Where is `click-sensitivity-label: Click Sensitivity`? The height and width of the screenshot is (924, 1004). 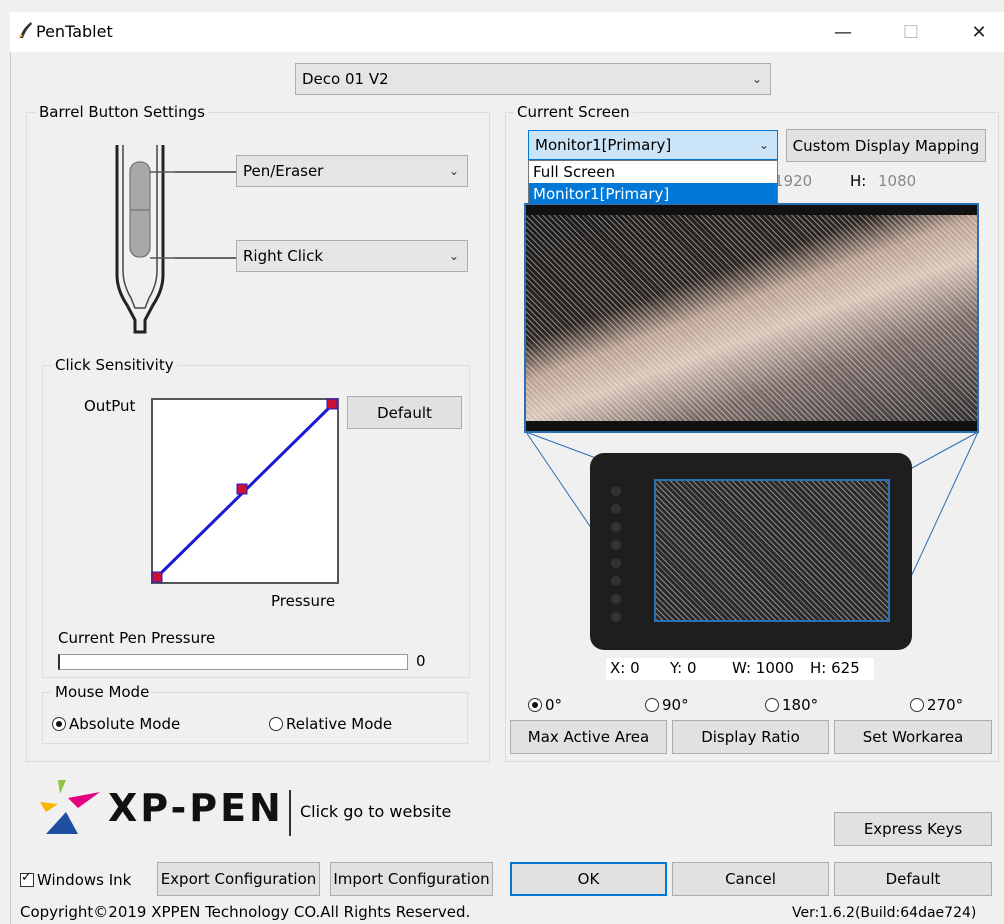 click-sensitivity-label: Click Sensitivity is located at coordinates (114, 365).